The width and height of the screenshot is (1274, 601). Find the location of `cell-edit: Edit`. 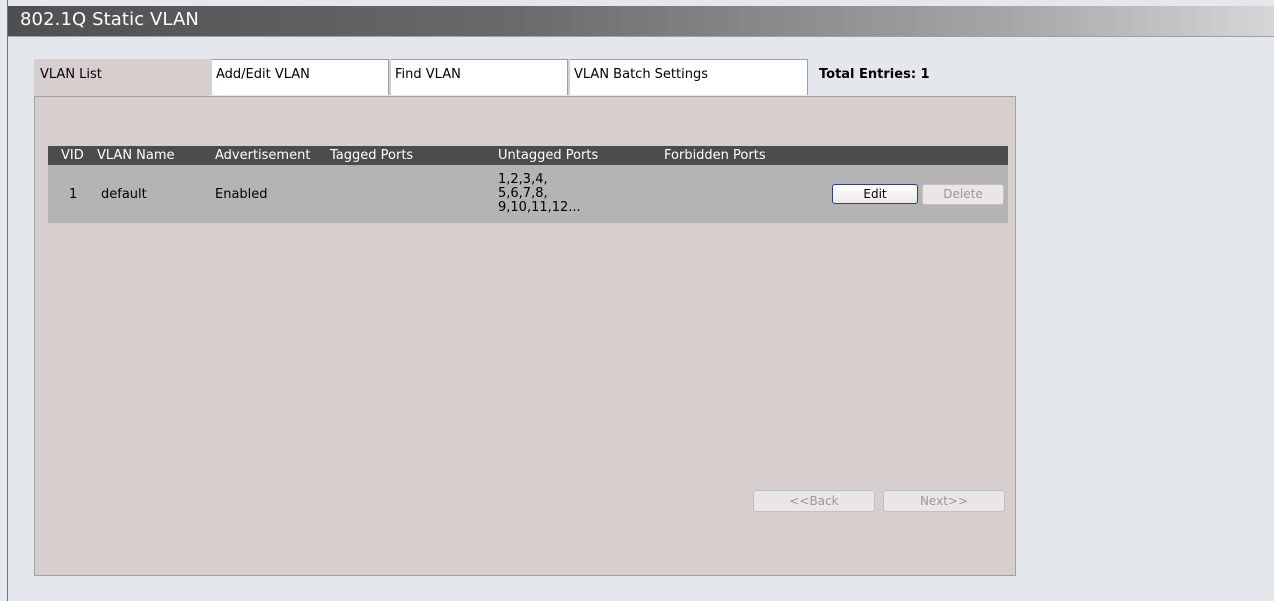

cell-edit: Edit is located at coordinates (877, 194).